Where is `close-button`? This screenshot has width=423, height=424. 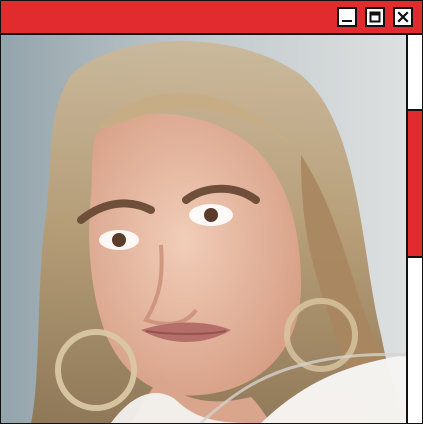 close-button is located at coordinates (403, 17).